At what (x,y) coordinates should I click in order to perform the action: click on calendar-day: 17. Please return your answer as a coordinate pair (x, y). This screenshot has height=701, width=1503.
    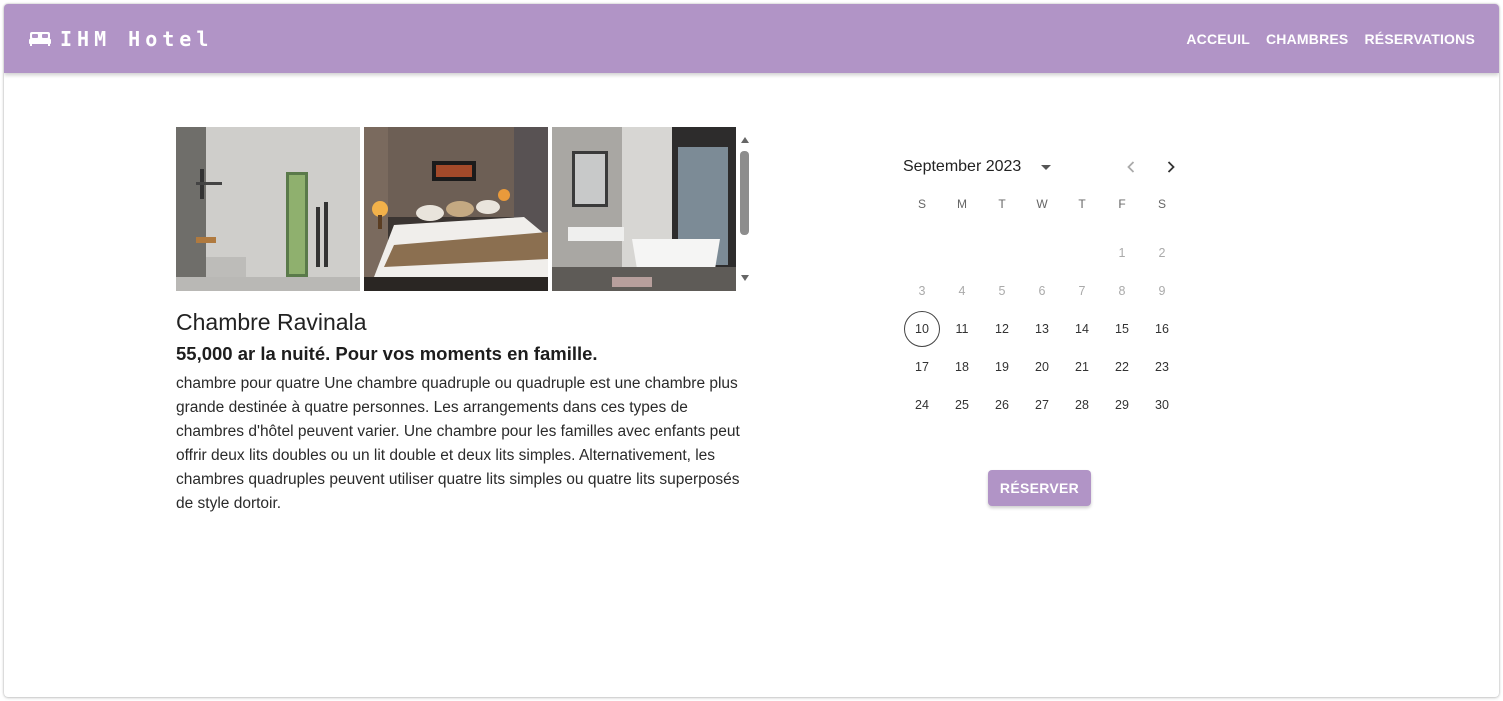
    Looking at the image, I should click on (922, 367).